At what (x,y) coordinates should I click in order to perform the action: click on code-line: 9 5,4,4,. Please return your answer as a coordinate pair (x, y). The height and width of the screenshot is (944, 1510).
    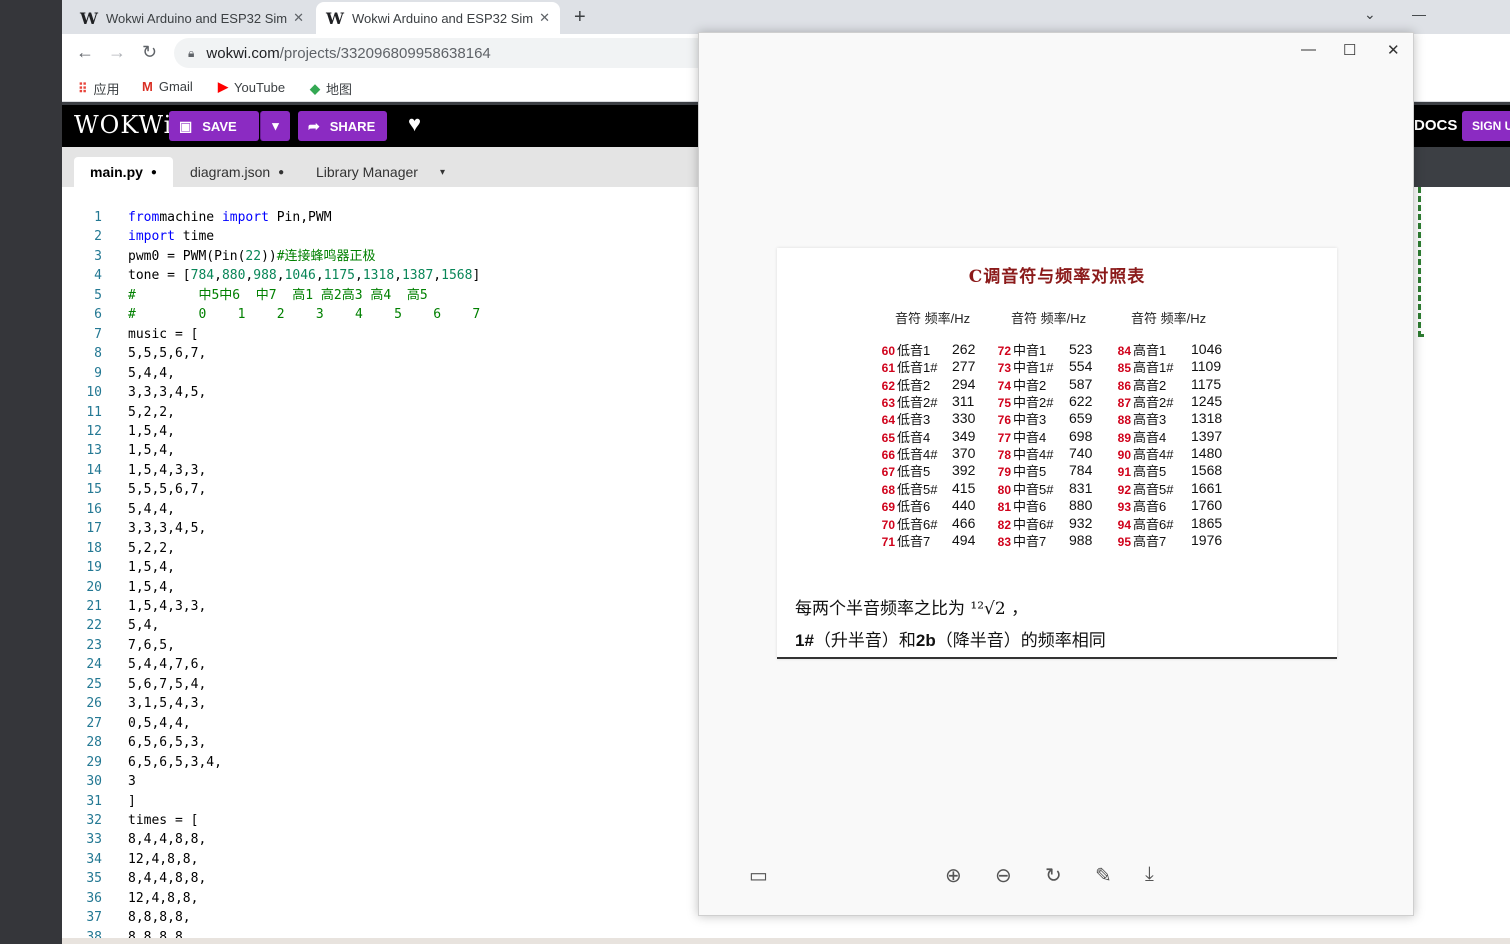
    Looking at the image, I should click on (432, 374).